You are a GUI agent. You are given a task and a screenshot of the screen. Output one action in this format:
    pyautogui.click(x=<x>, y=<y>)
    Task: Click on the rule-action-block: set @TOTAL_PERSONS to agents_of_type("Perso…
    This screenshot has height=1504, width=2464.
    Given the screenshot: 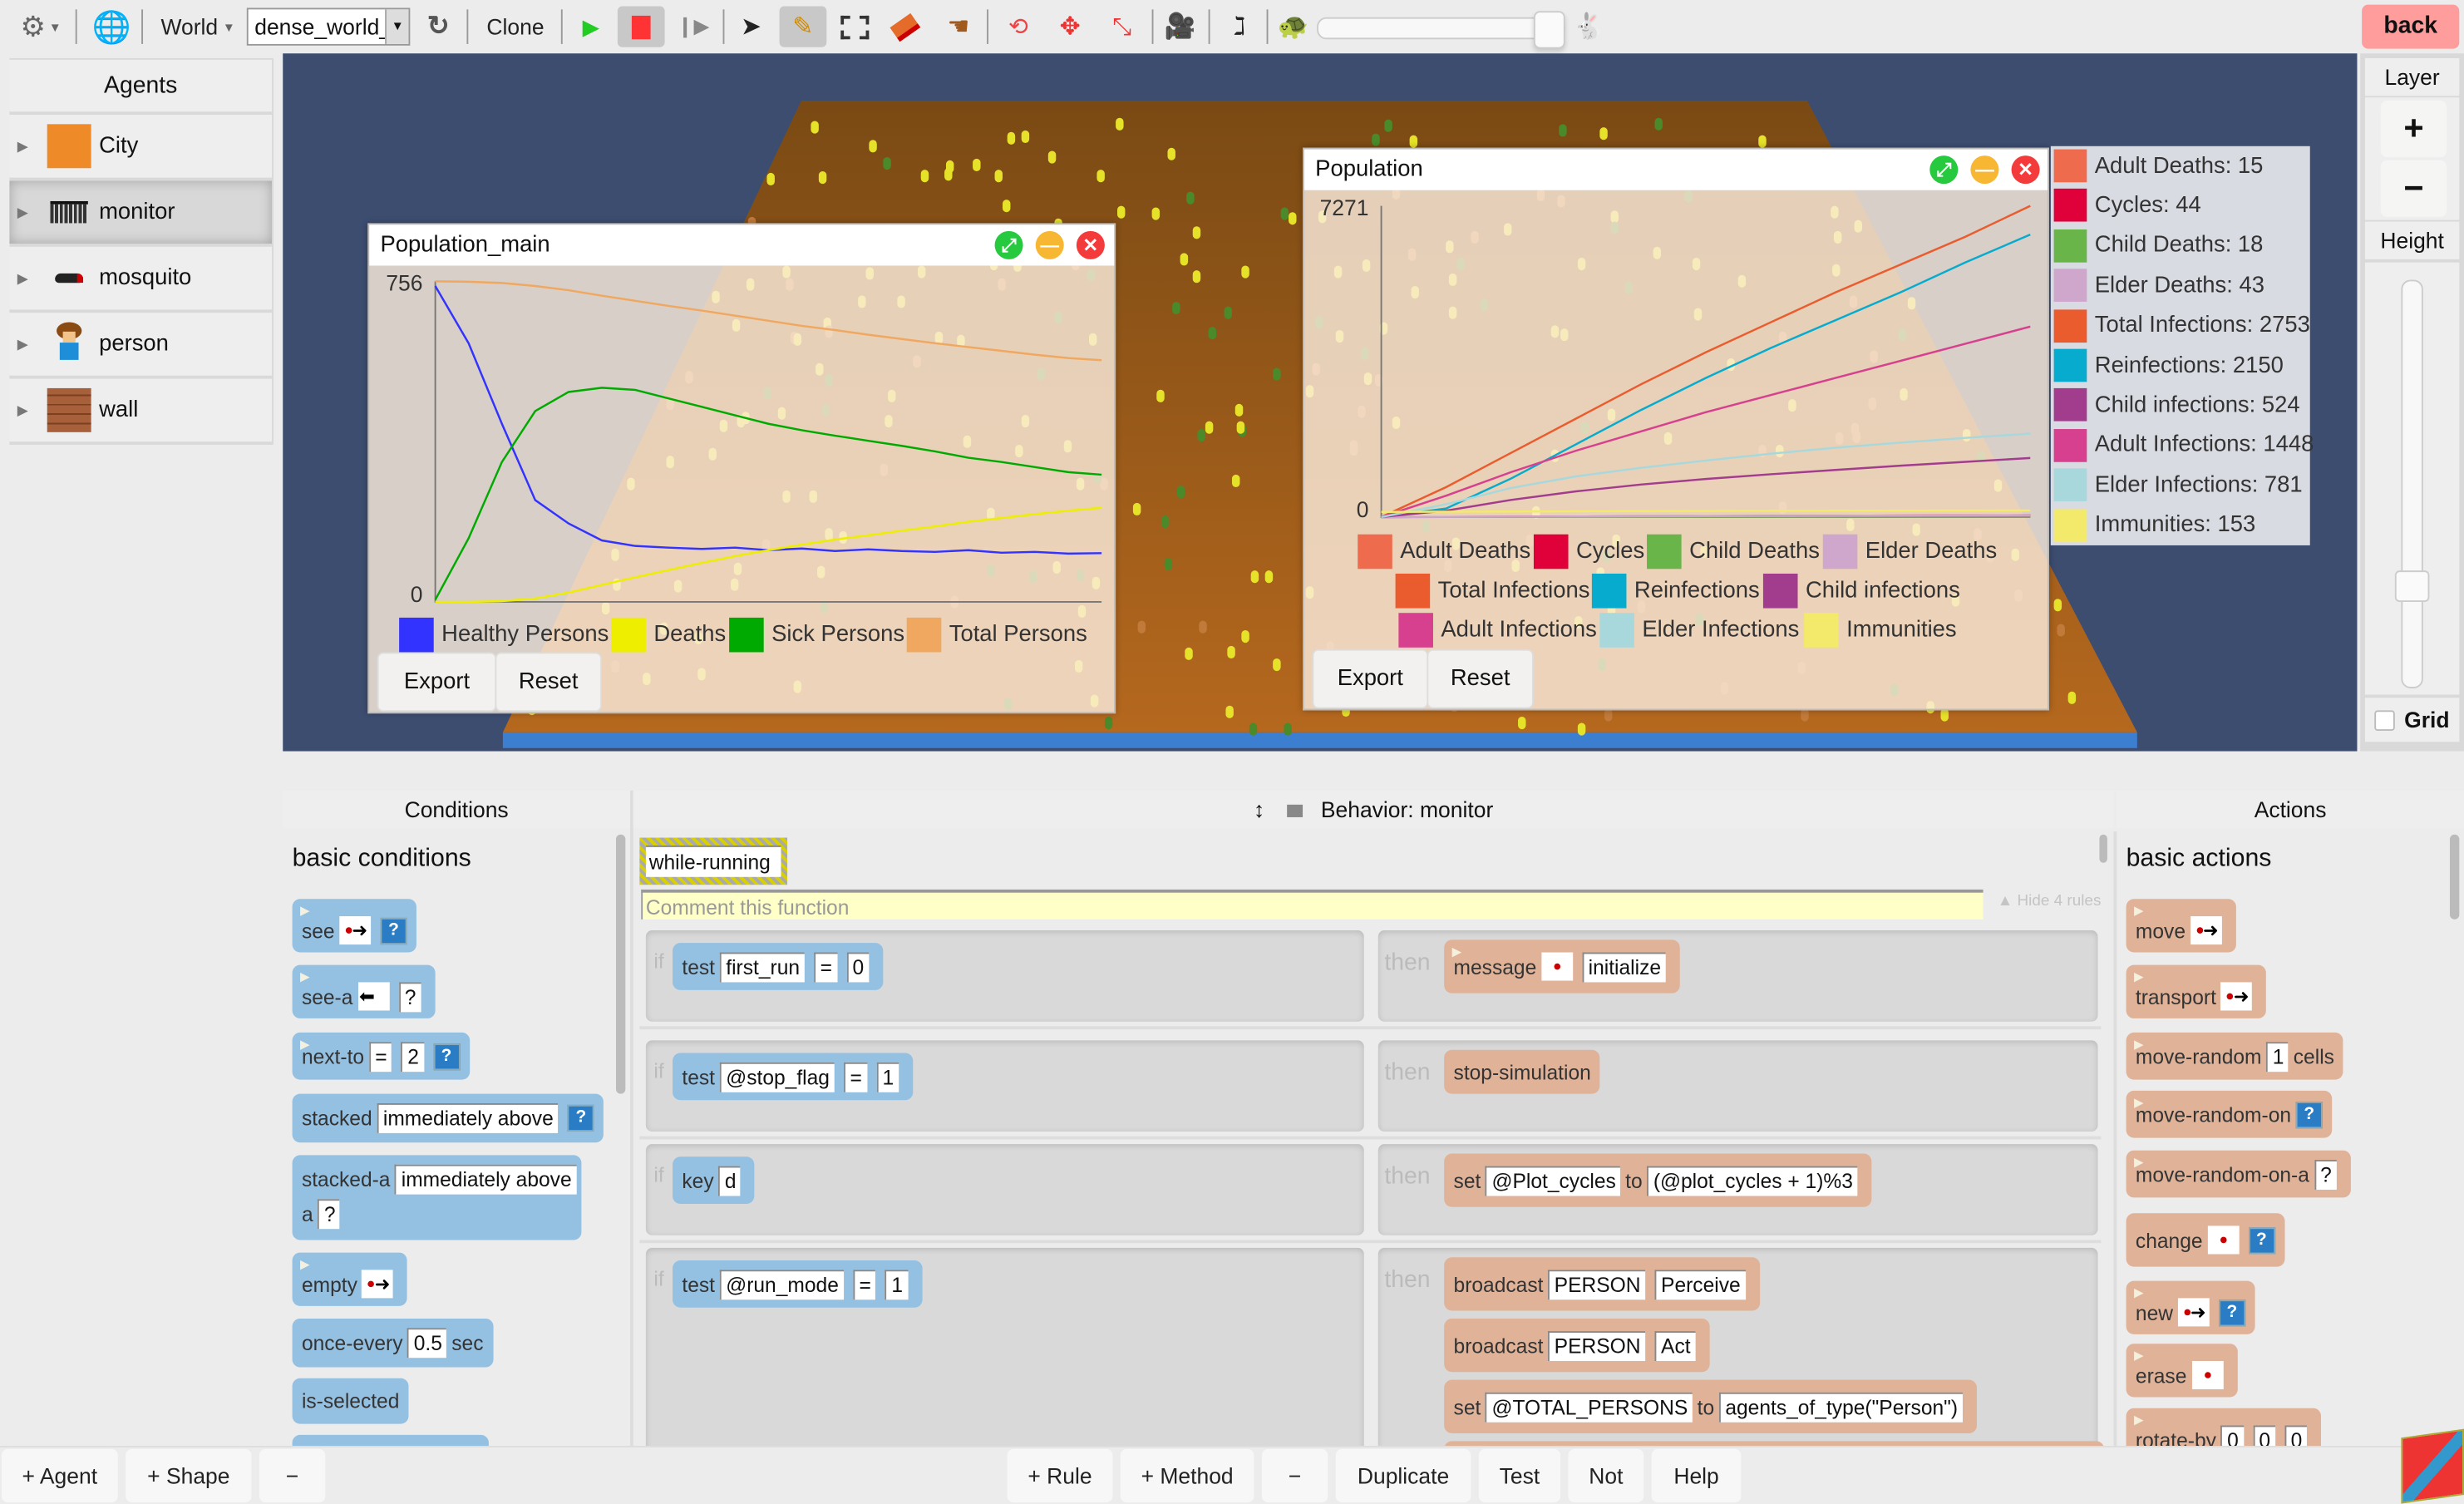 What is the action you would take?
    pyautogui.click(x=1710, y=1406)
    